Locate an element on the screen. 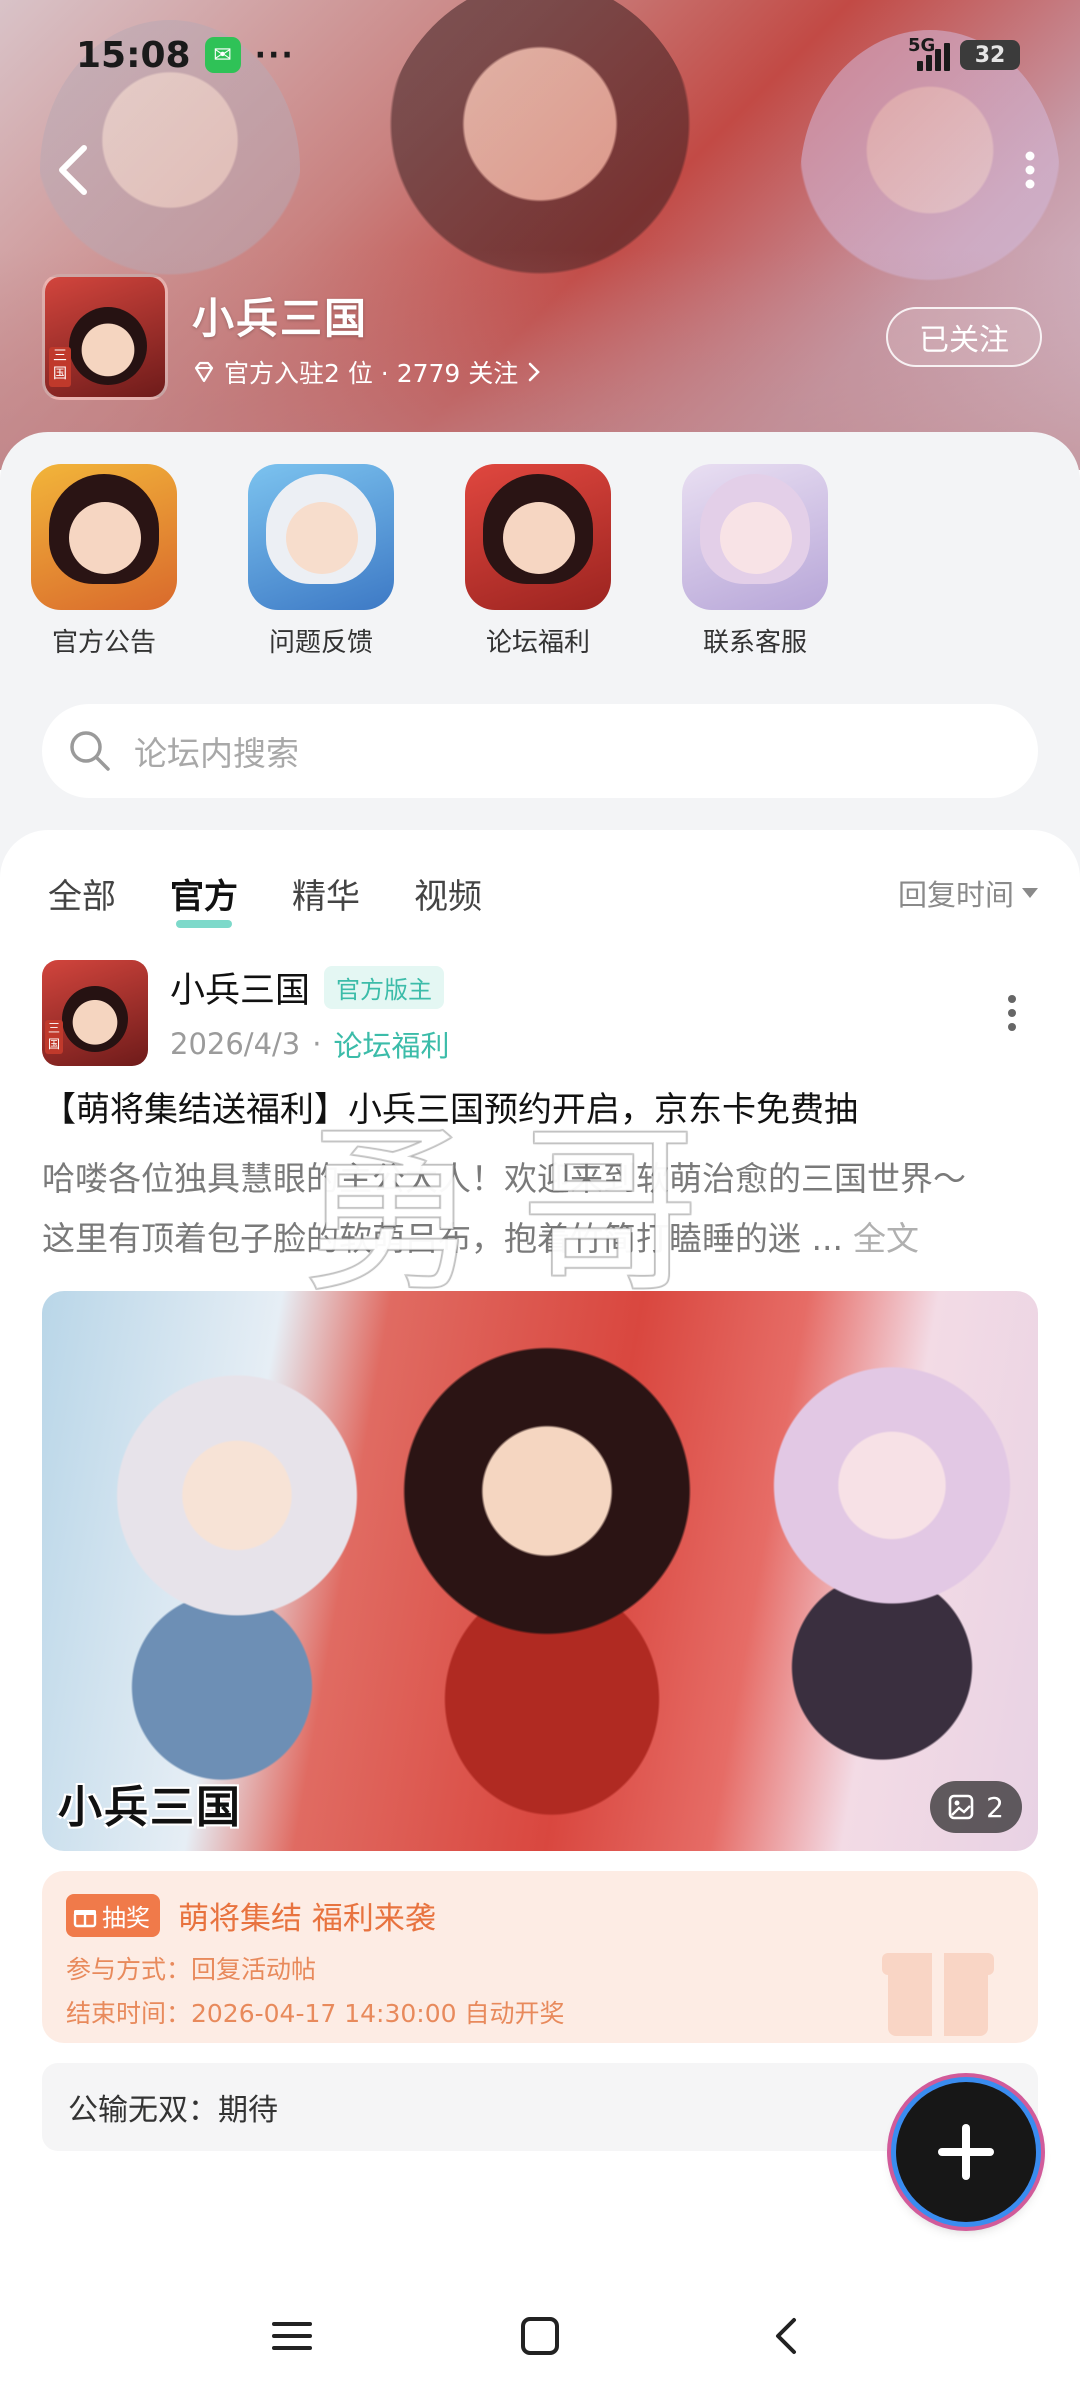 This screenshot has height=2400, width=1080. tab-official: 官方 is located at coordinates (204, 898).